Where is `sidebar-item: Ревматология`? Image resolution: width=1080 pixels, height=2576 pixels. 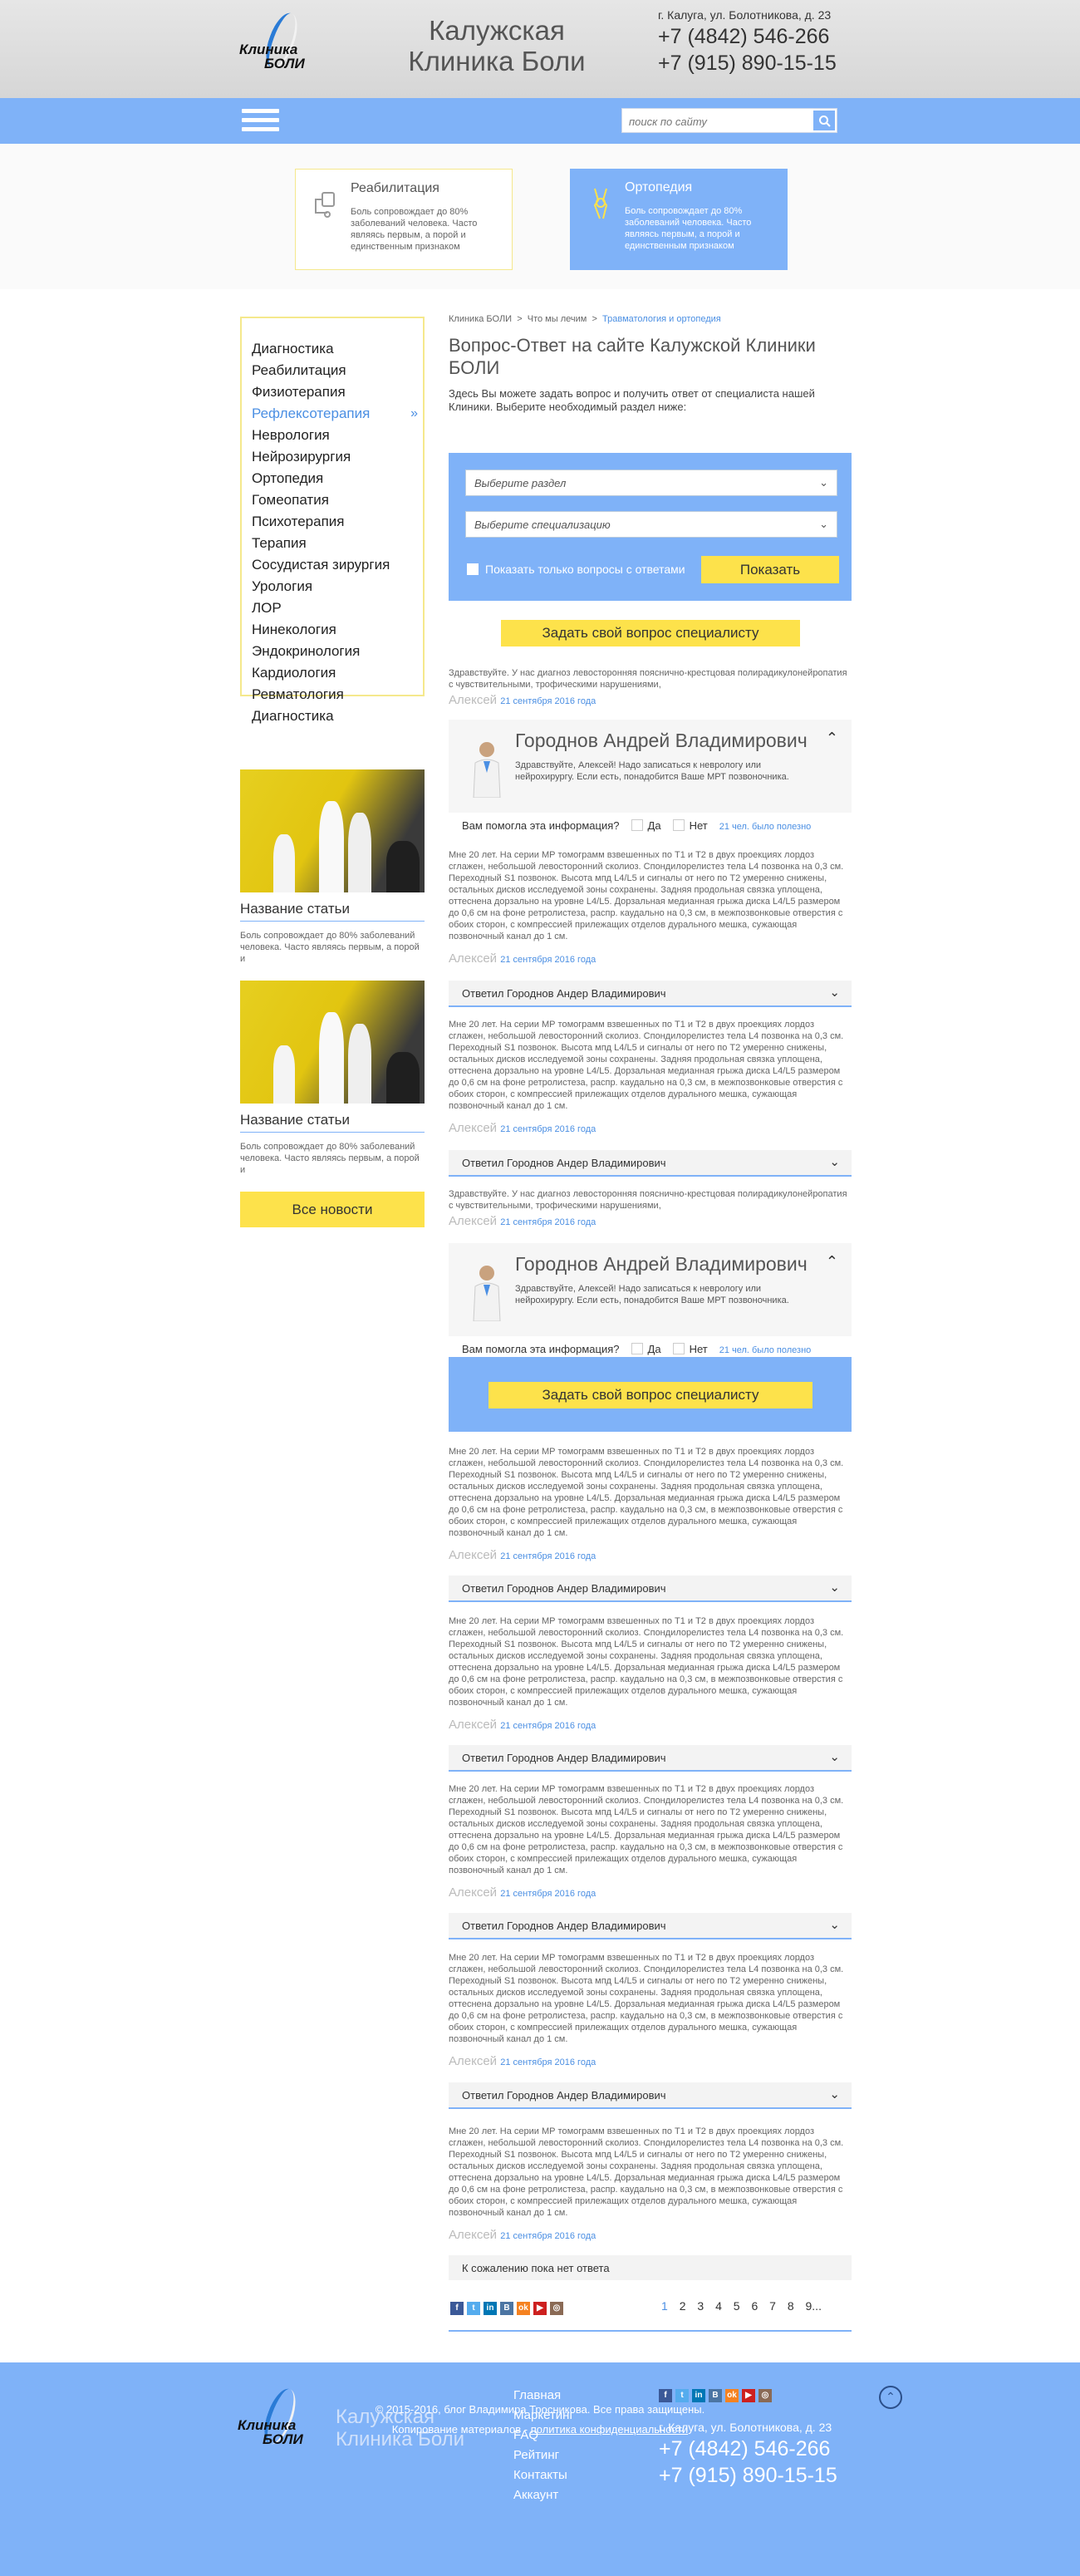
sidebar-item: Ревматология is located at coordinates (337, 695).